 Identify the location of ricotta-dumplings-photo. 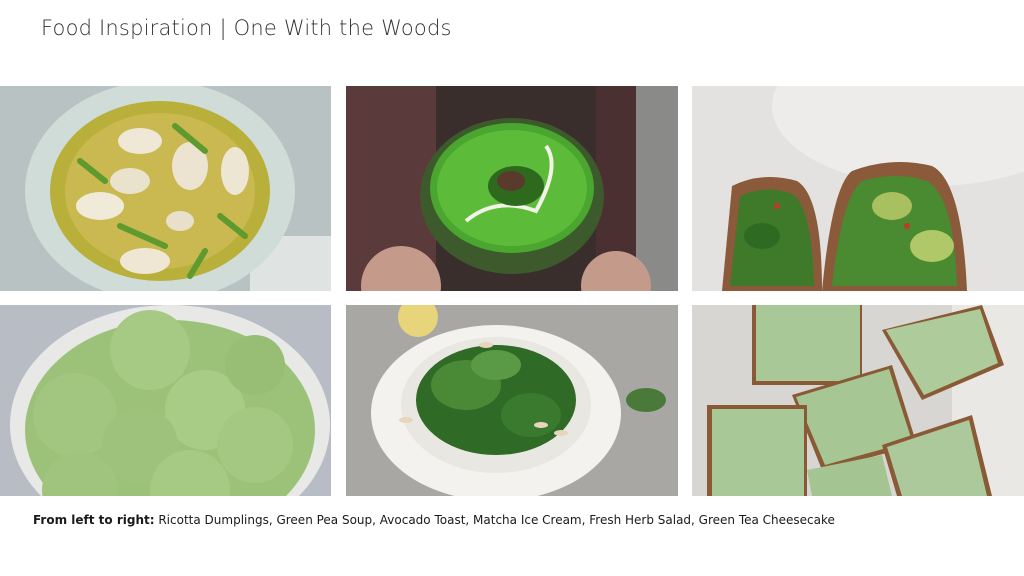
(165, 188).